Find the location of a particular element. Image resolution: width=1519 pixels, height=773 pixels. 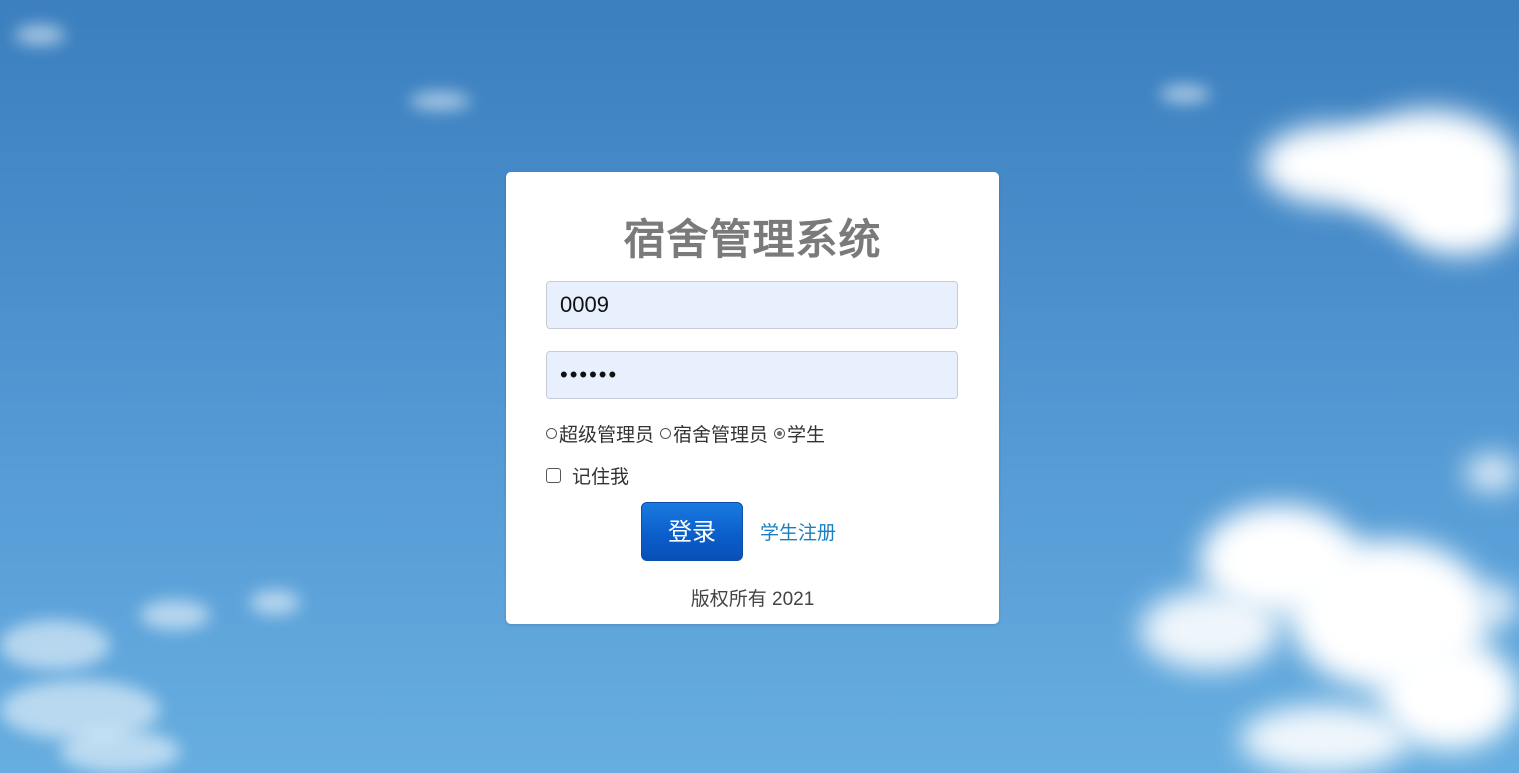

page-title: 宿舍管理系统 is located at coordinates (752, 239).